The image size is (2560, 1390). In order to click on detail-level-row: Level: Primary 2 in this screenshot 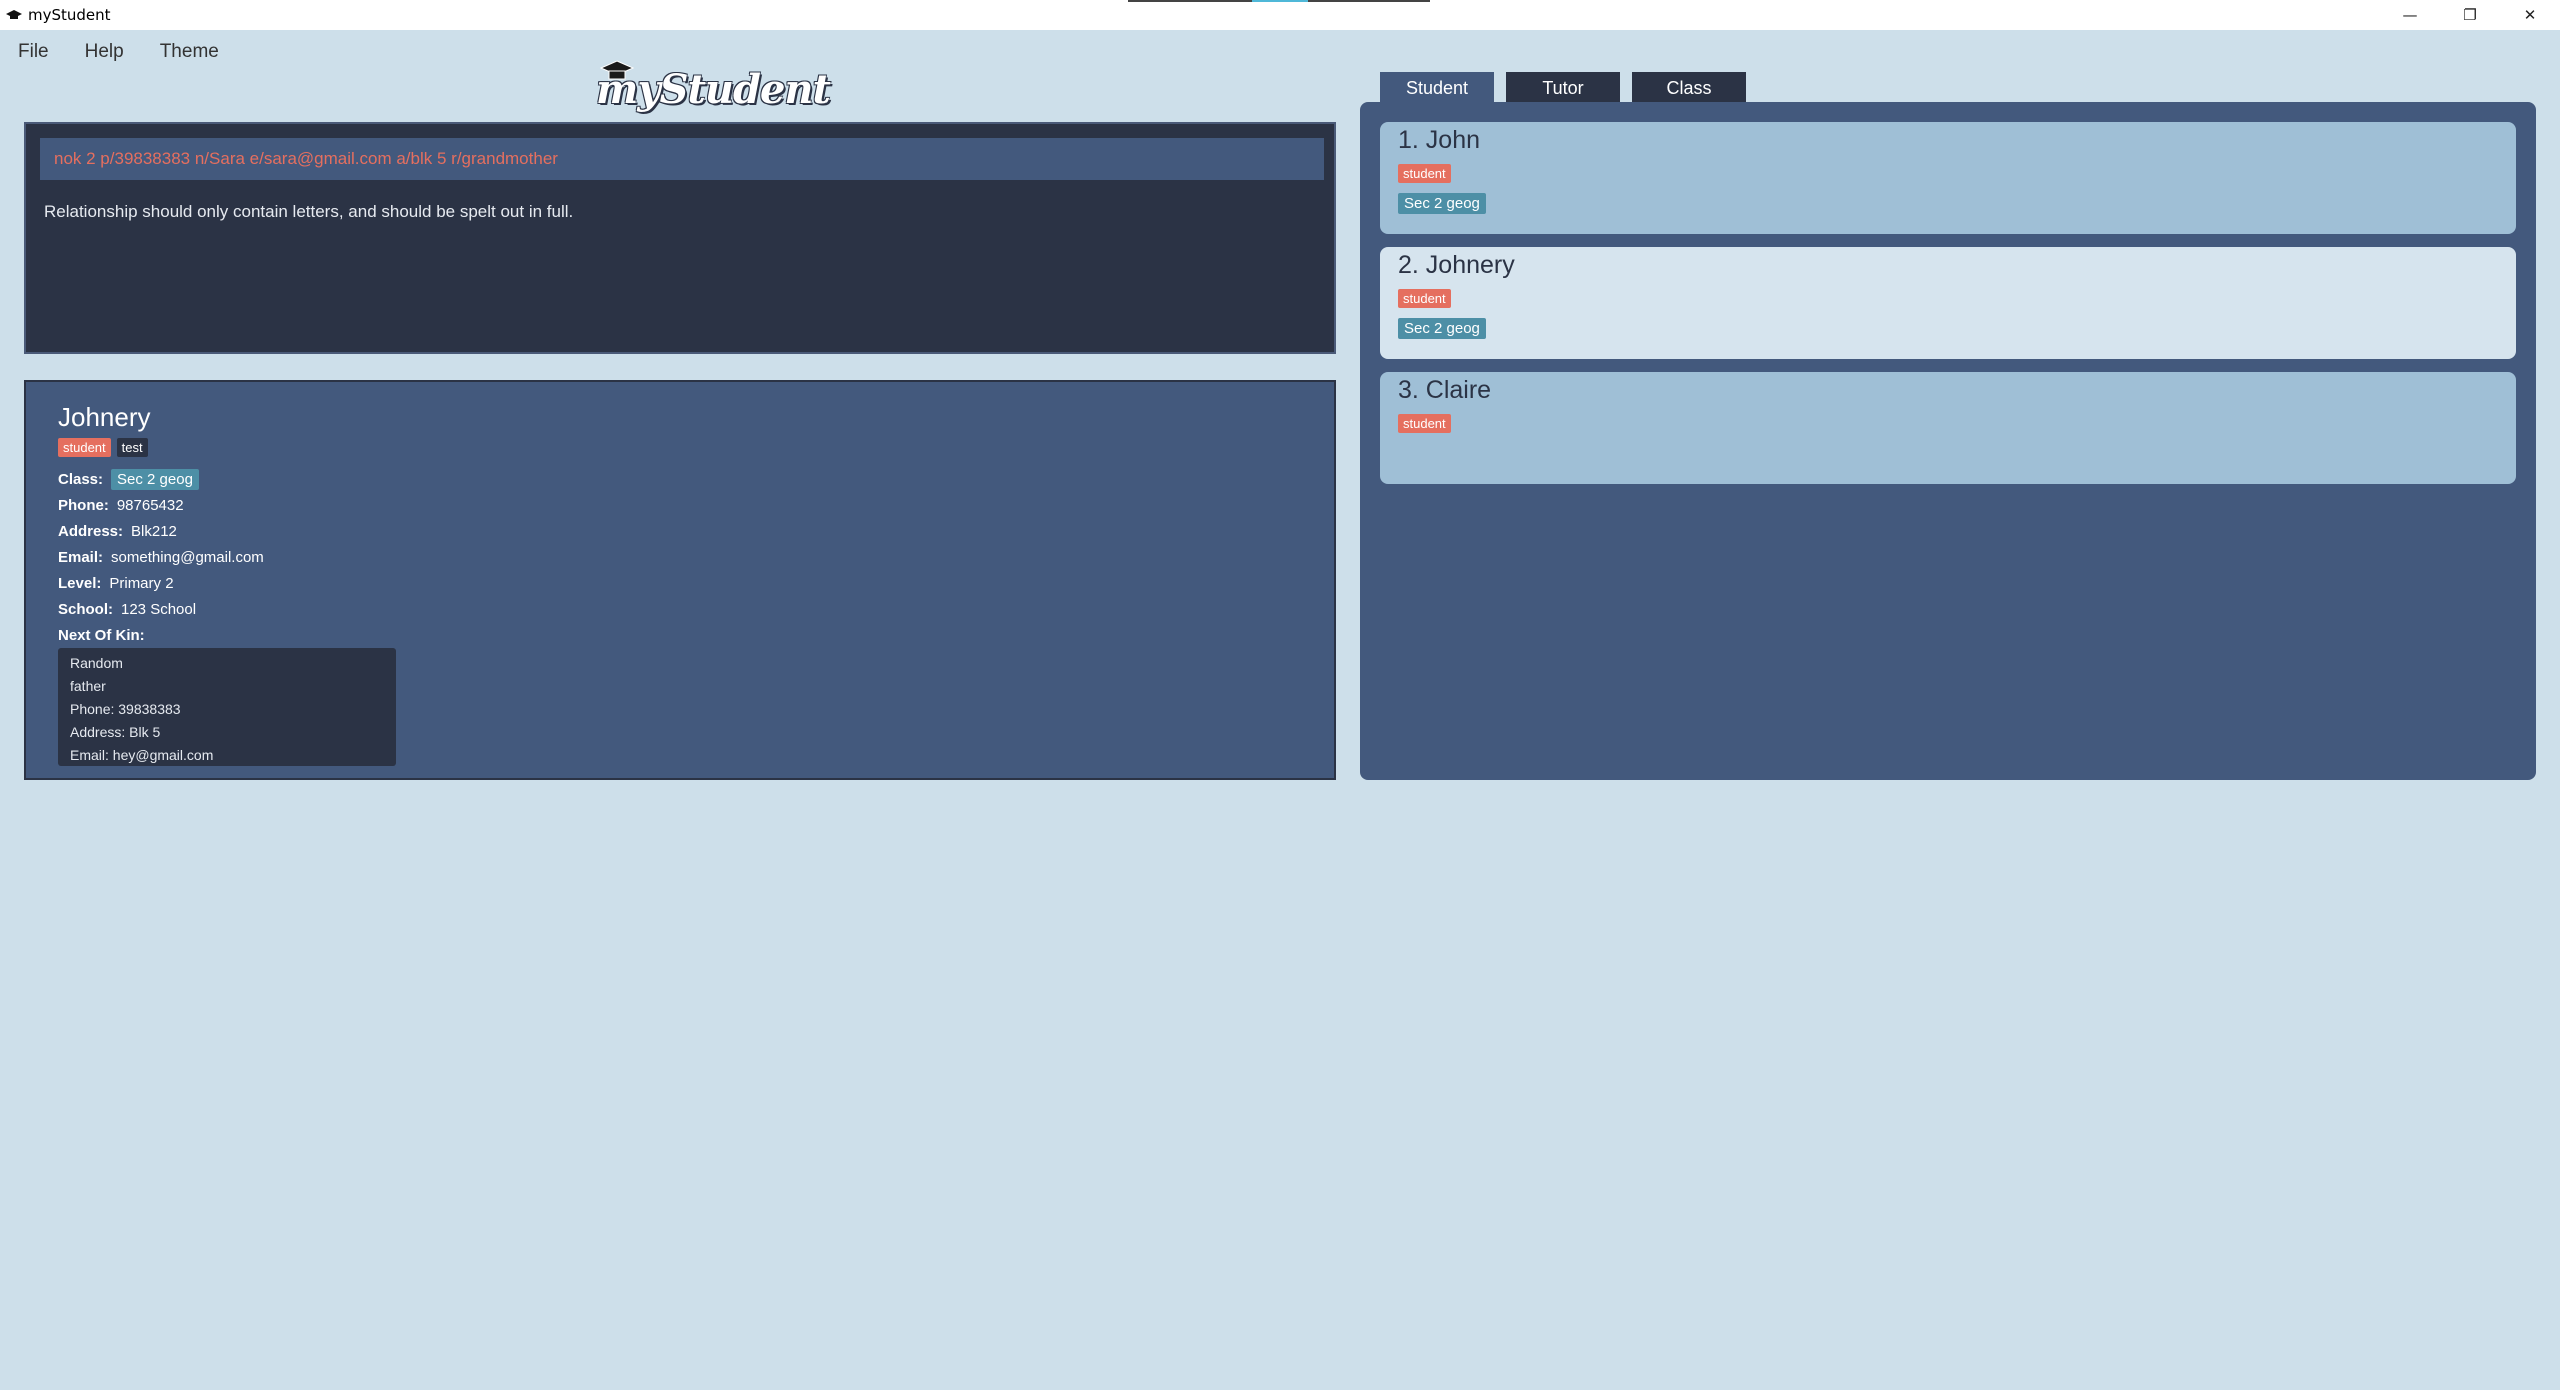, I will do `click(161, 583)`.